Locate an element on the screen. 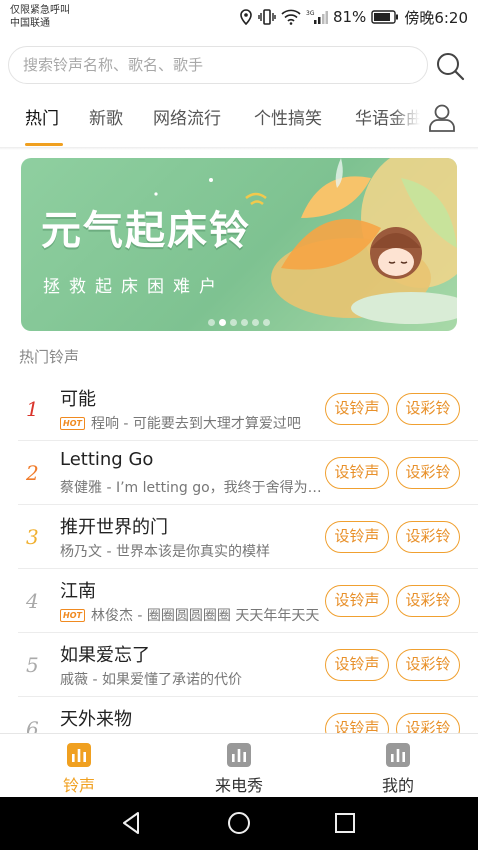 The width and height of the screenshot is (478, 850). banner-subtitle: 拯救起床困难户 is located at coordinates (134, 287).